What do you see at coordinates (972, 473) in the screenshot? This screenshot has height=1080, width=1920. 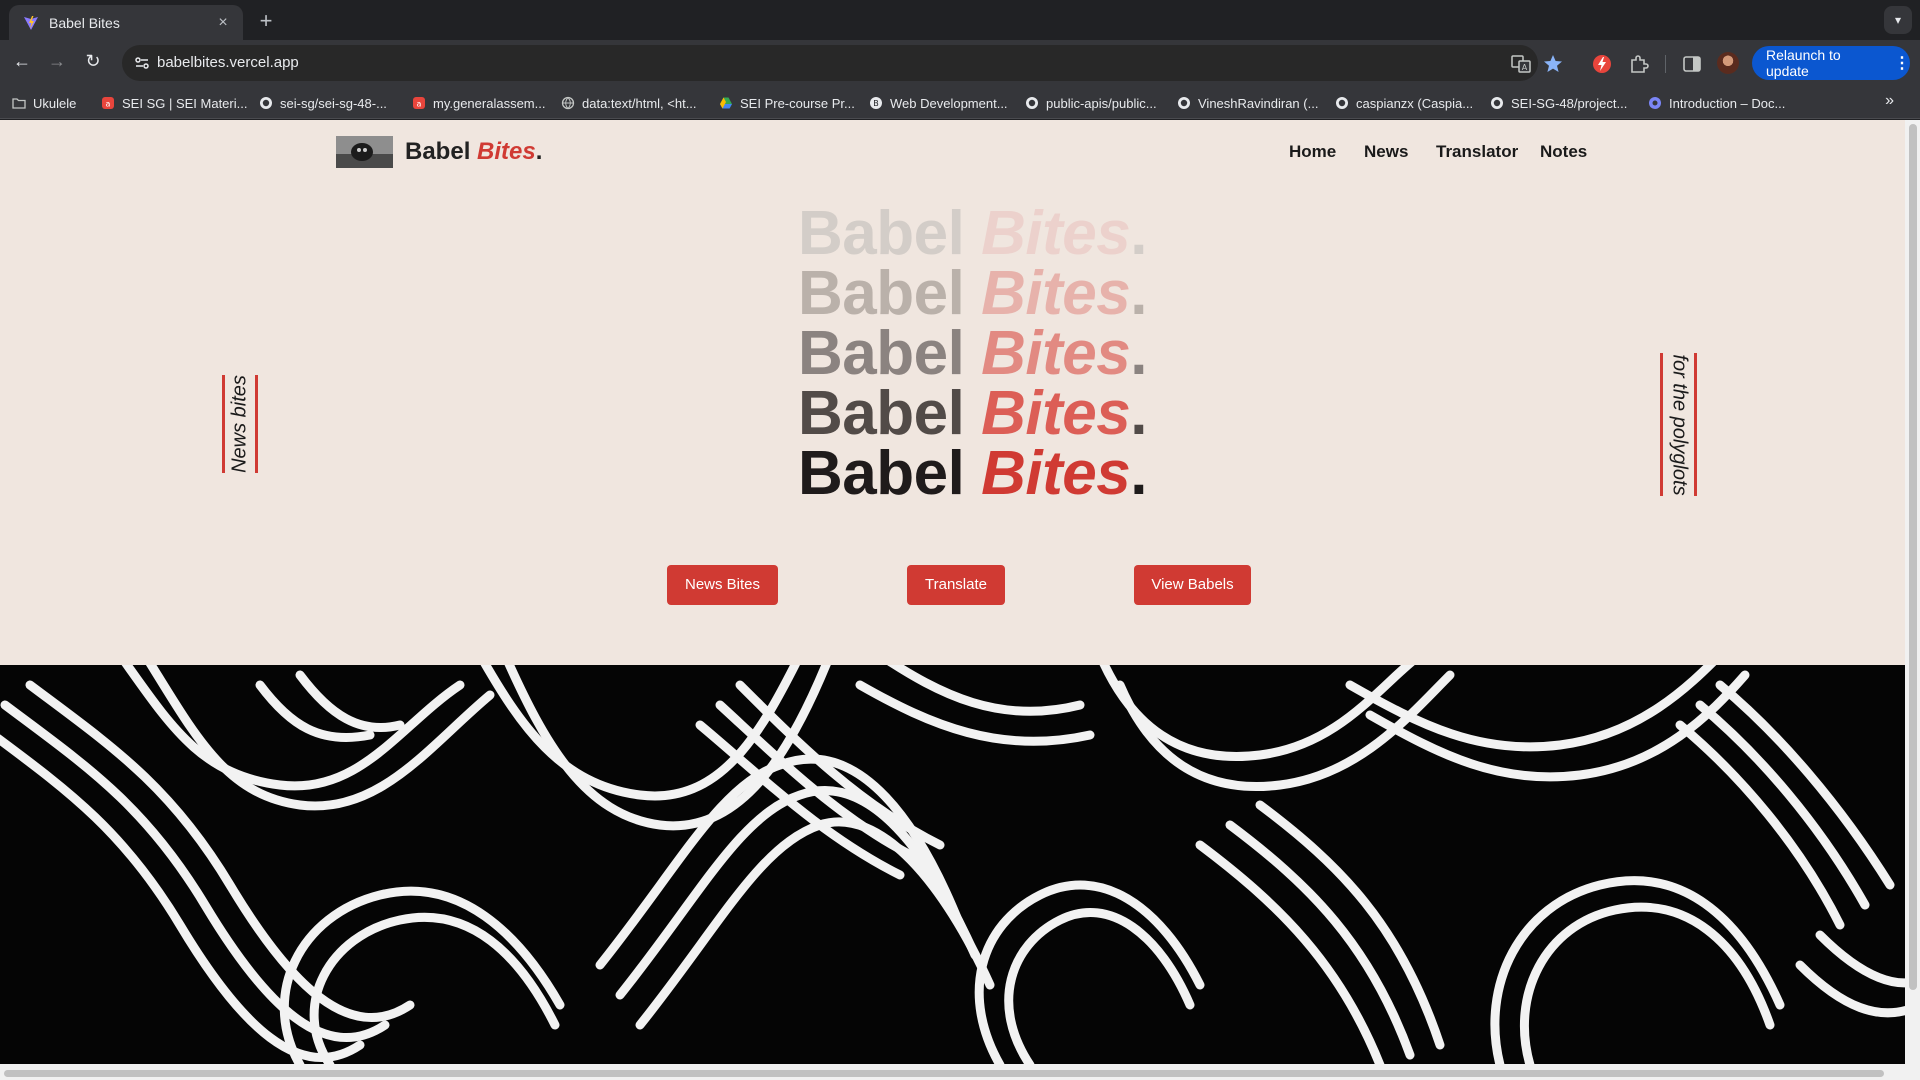 I see `hero-line-5: Babel Bites.` at bounding box center [972, 473].